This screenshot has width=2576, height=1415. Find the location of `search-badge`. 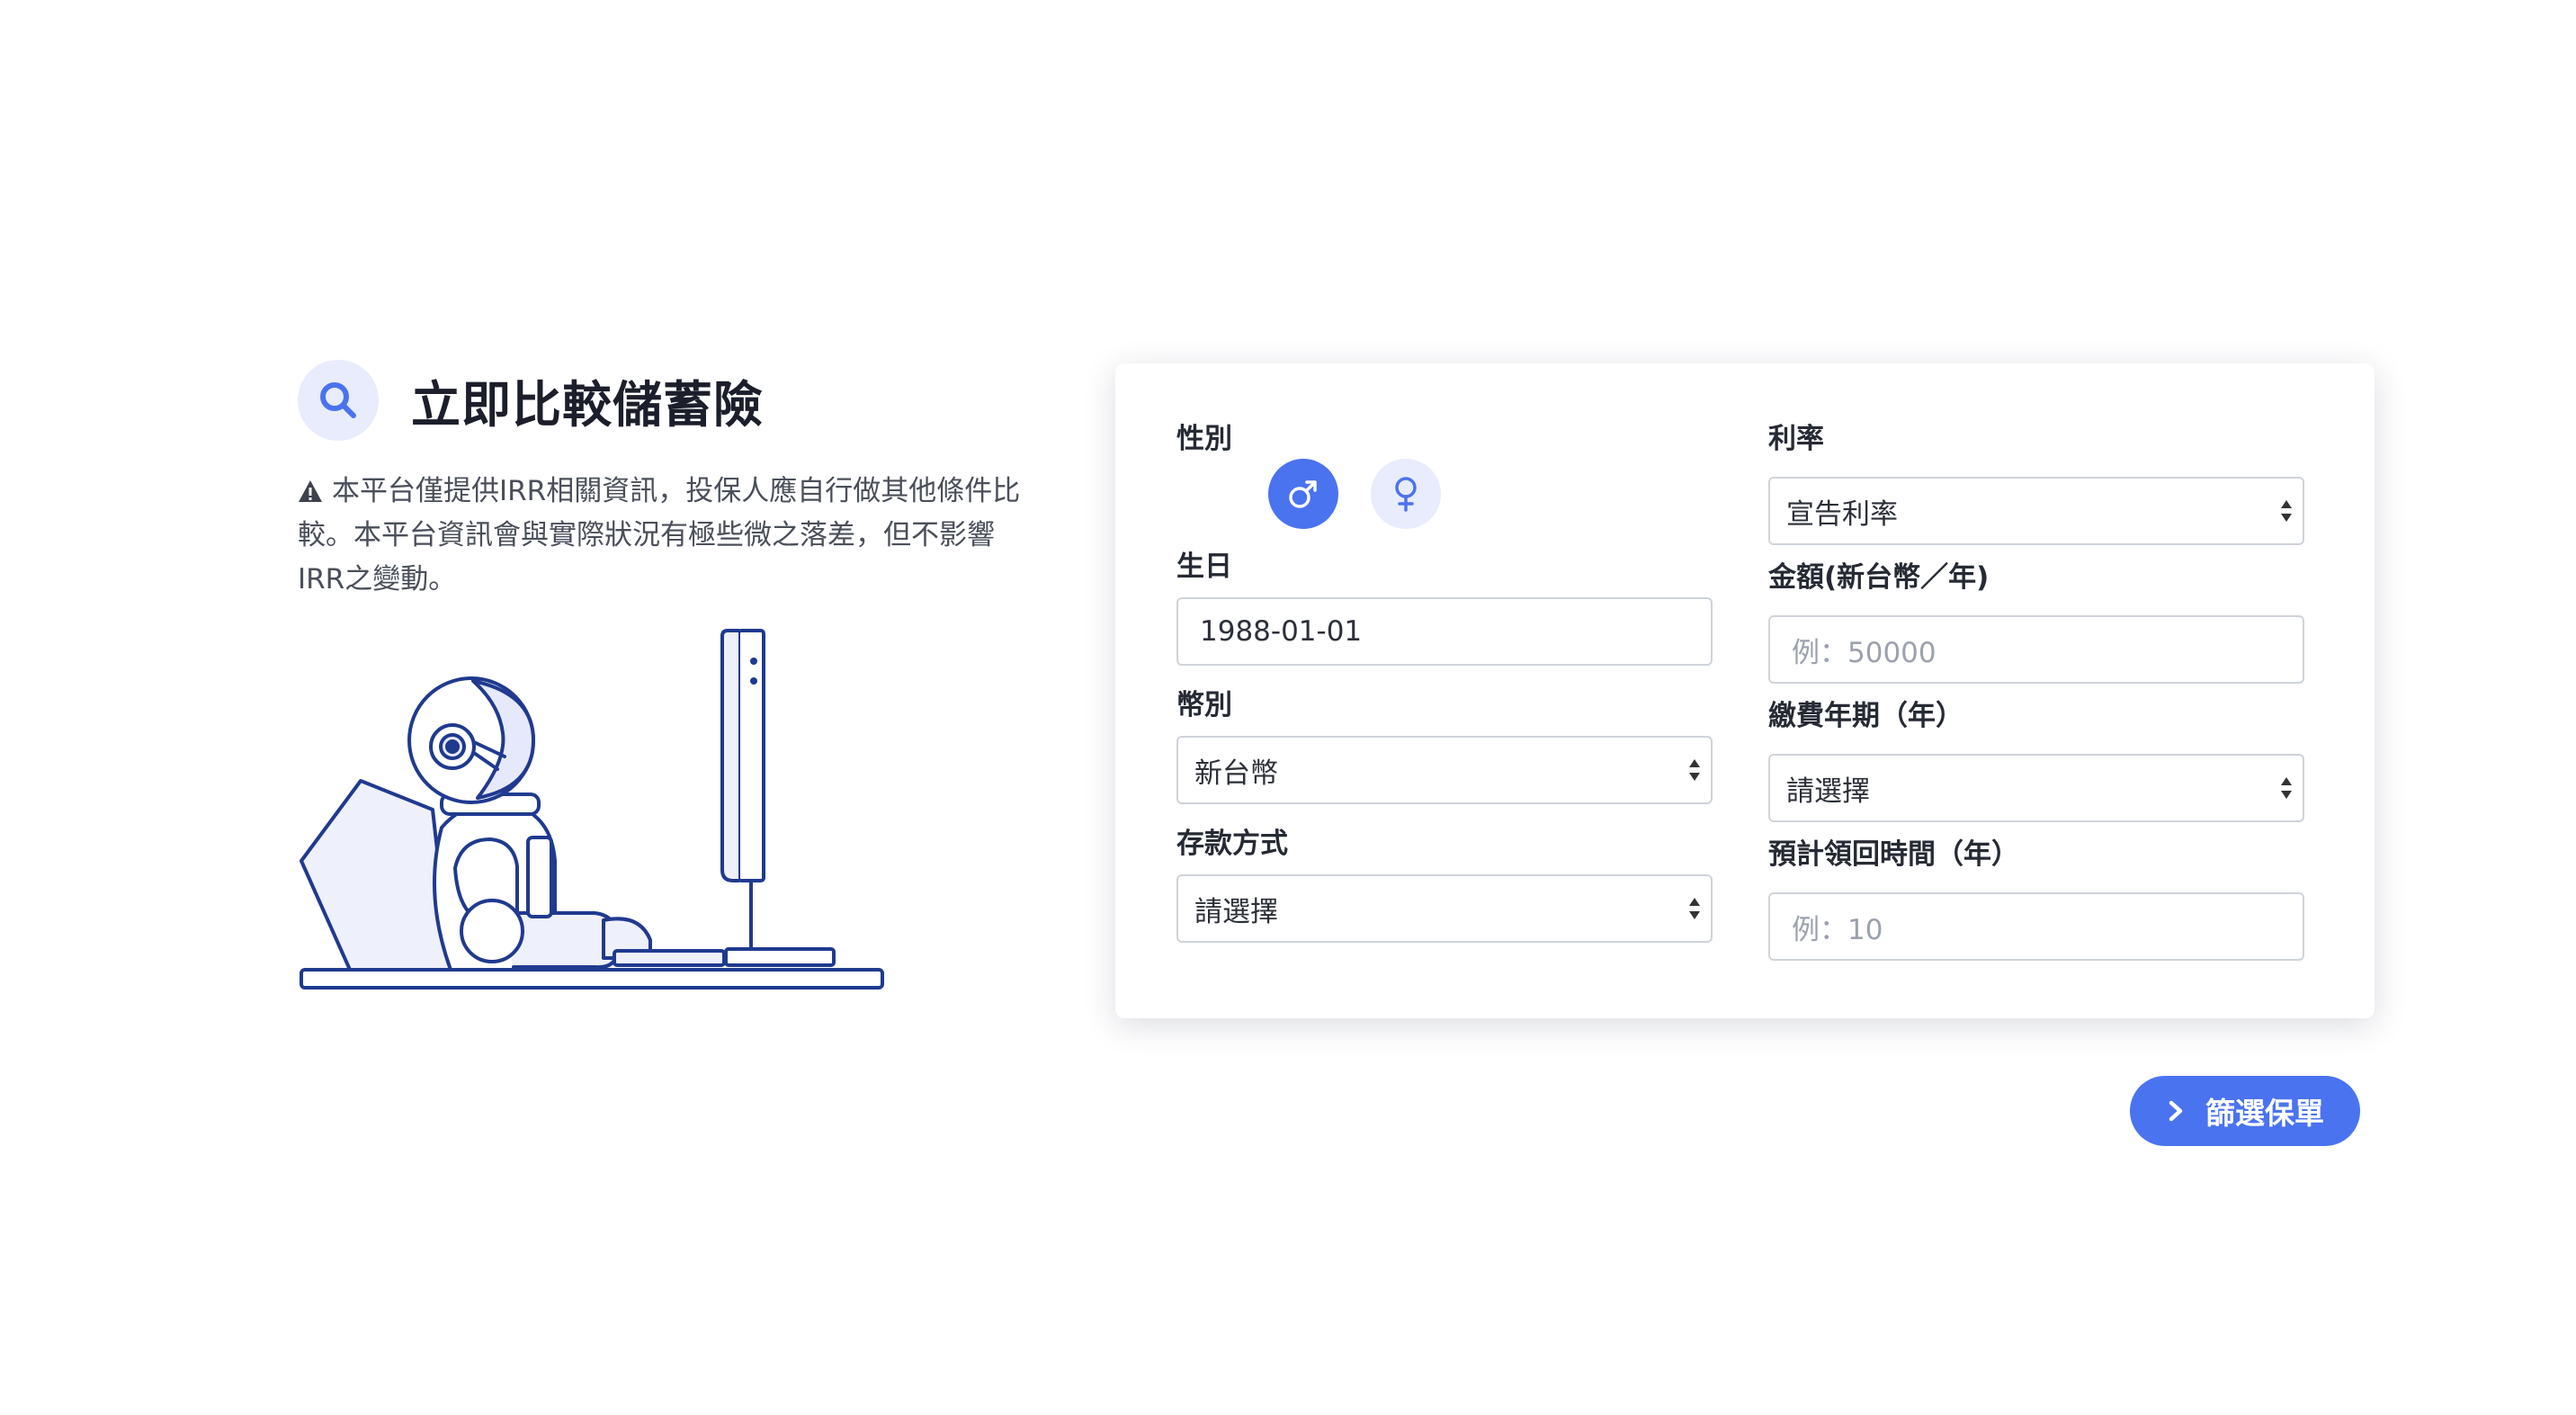

search-badge is located at coordinates (338, 400).